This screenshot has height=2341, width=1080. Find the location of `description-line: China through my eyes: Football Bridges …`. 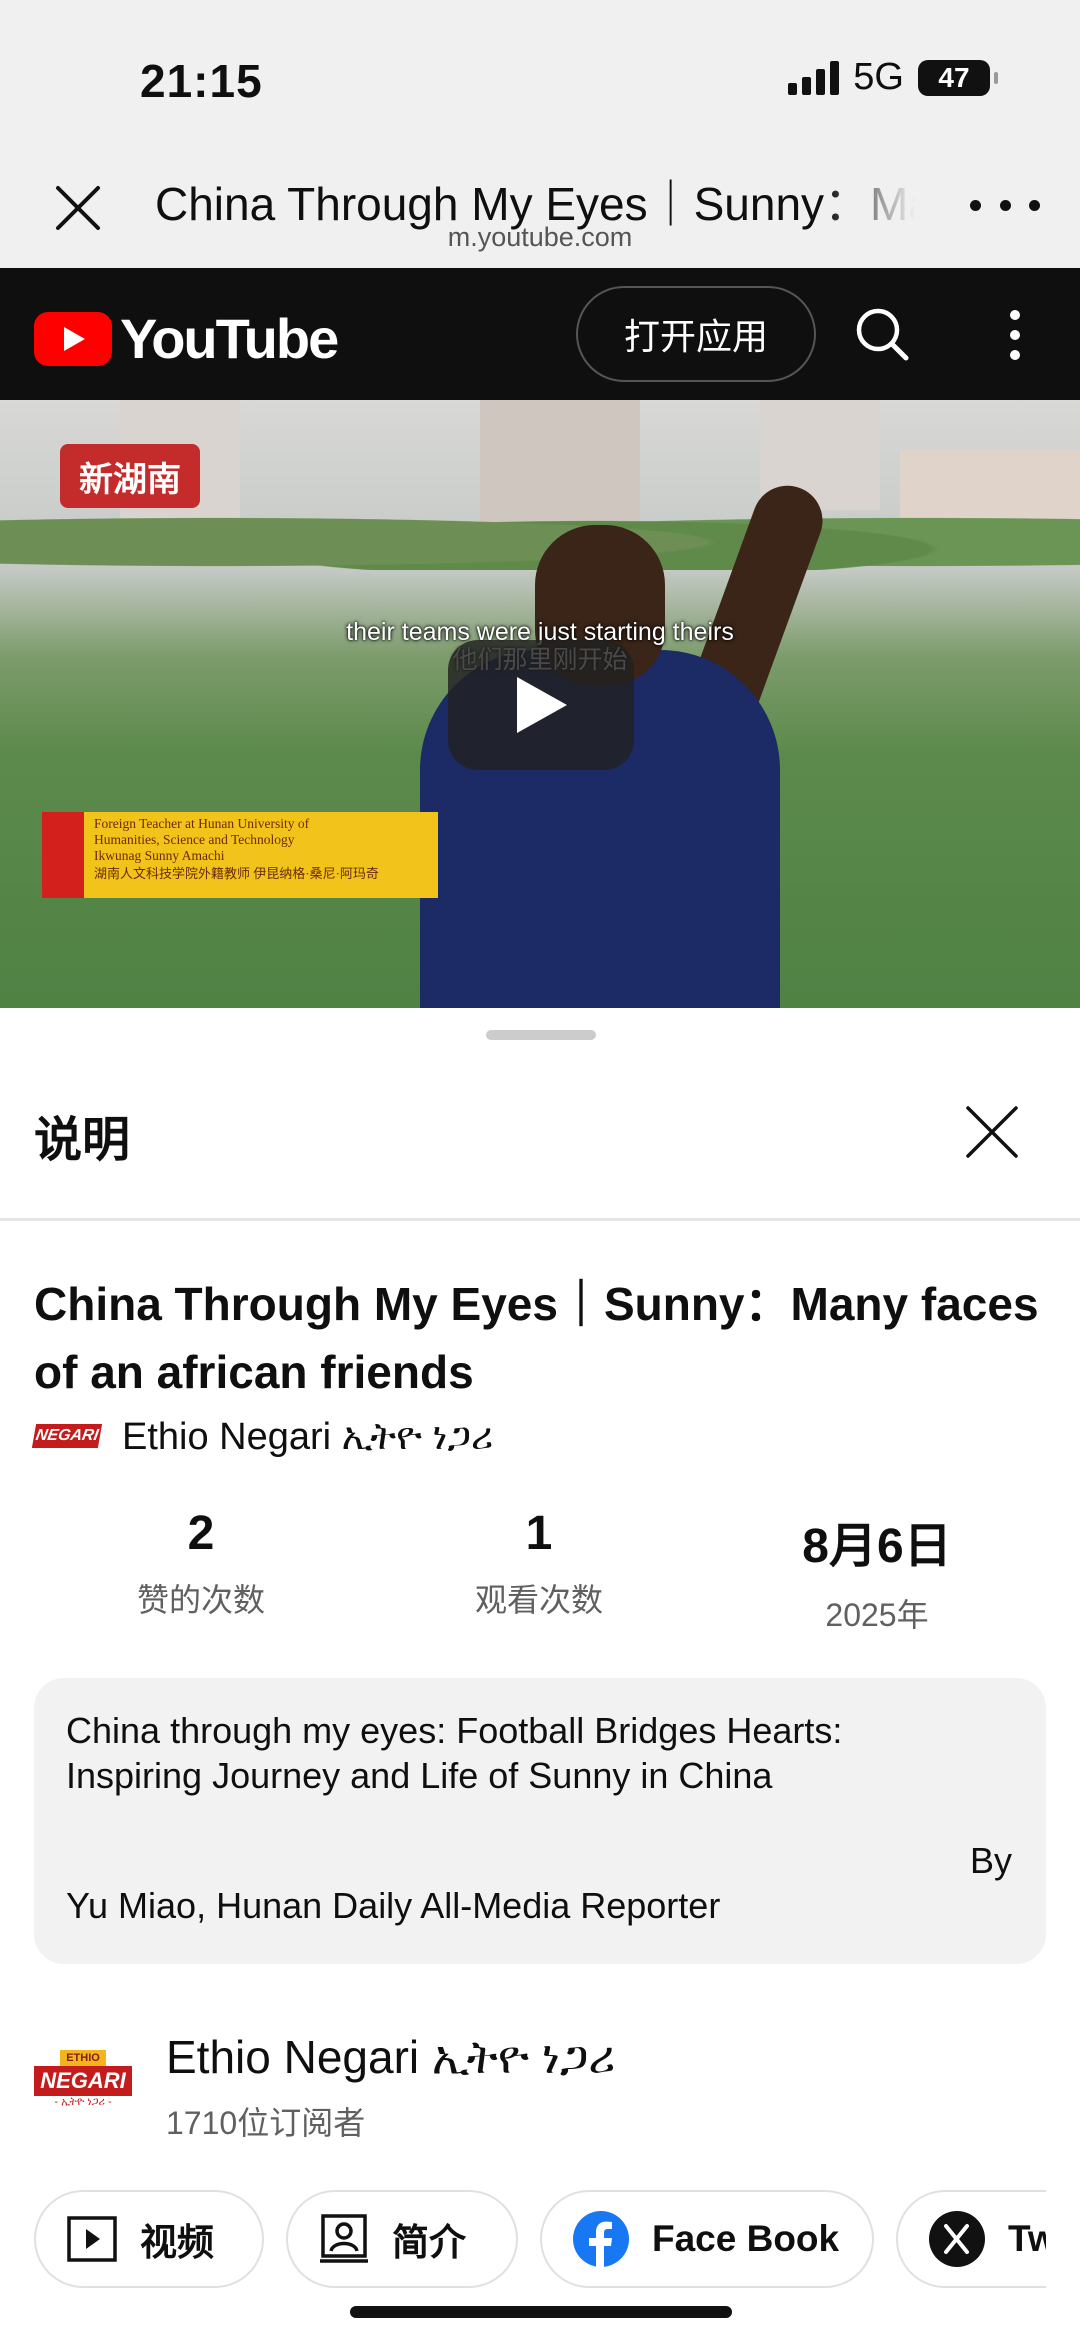

description-line: China through my eyes: Football Bridges … is located at coordinates (454, 1730).